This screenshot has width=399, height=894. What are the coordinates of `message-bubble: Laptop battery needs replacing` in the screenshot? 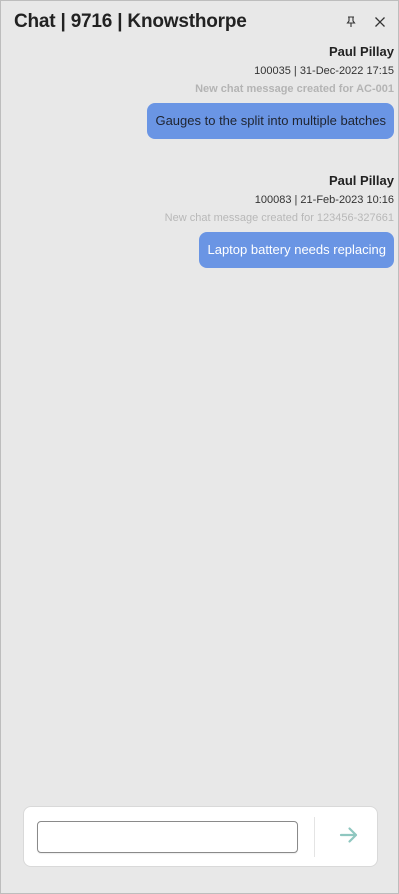 It's located at (296, 250).